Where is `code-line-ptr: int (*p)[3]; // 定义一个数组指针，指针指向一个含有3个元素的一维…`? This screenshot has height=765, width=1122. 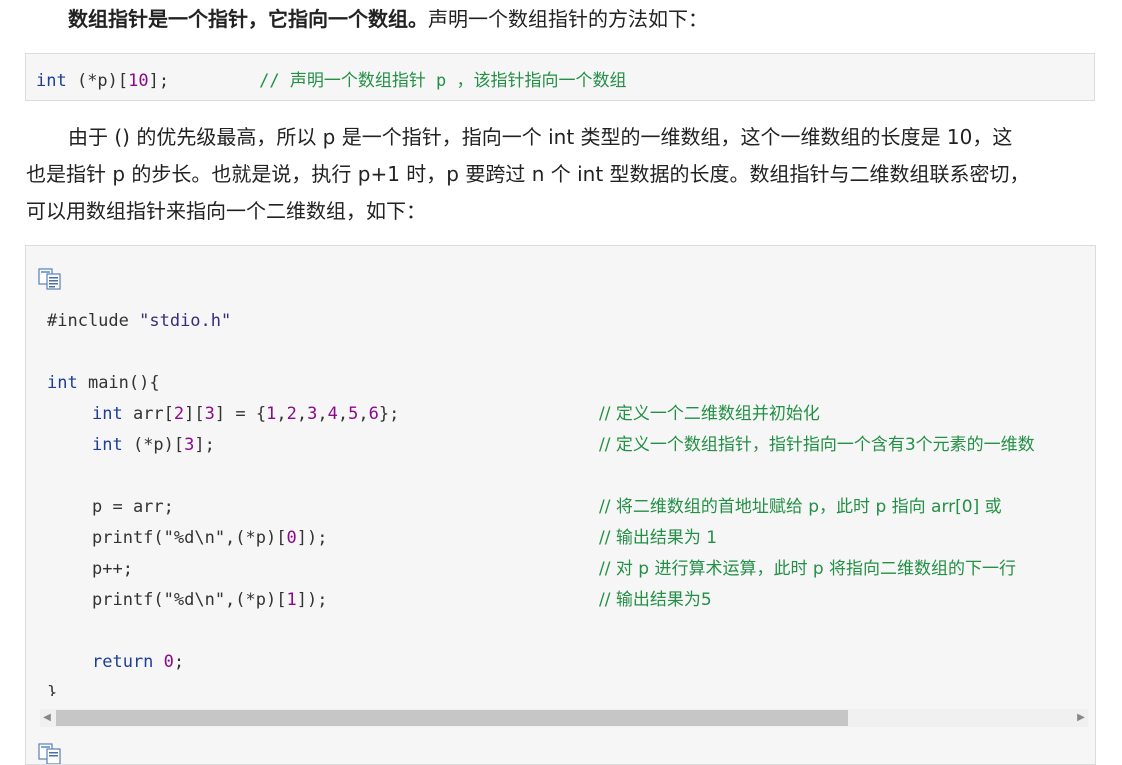 code-line-ptr: int (*p)[3]; // 定义一个数组指针，指针指向一个含有3个元素的一维… is located at coordinates (541, 445).